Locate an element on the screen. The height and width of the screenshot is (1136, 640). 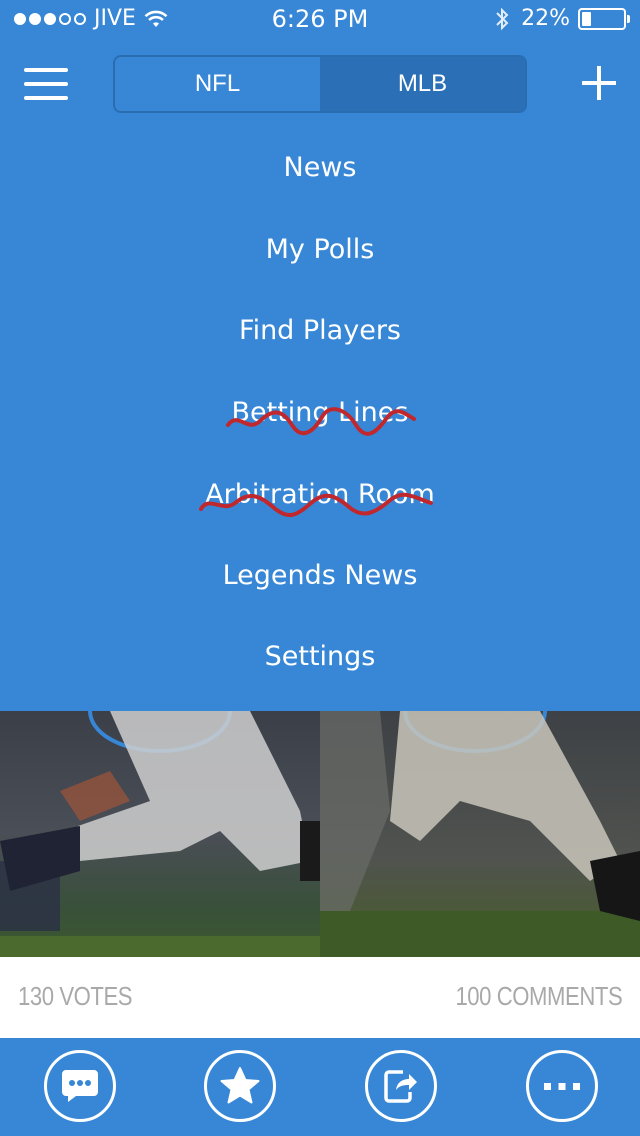
chat-icon is located at coordinates (80, 1086).